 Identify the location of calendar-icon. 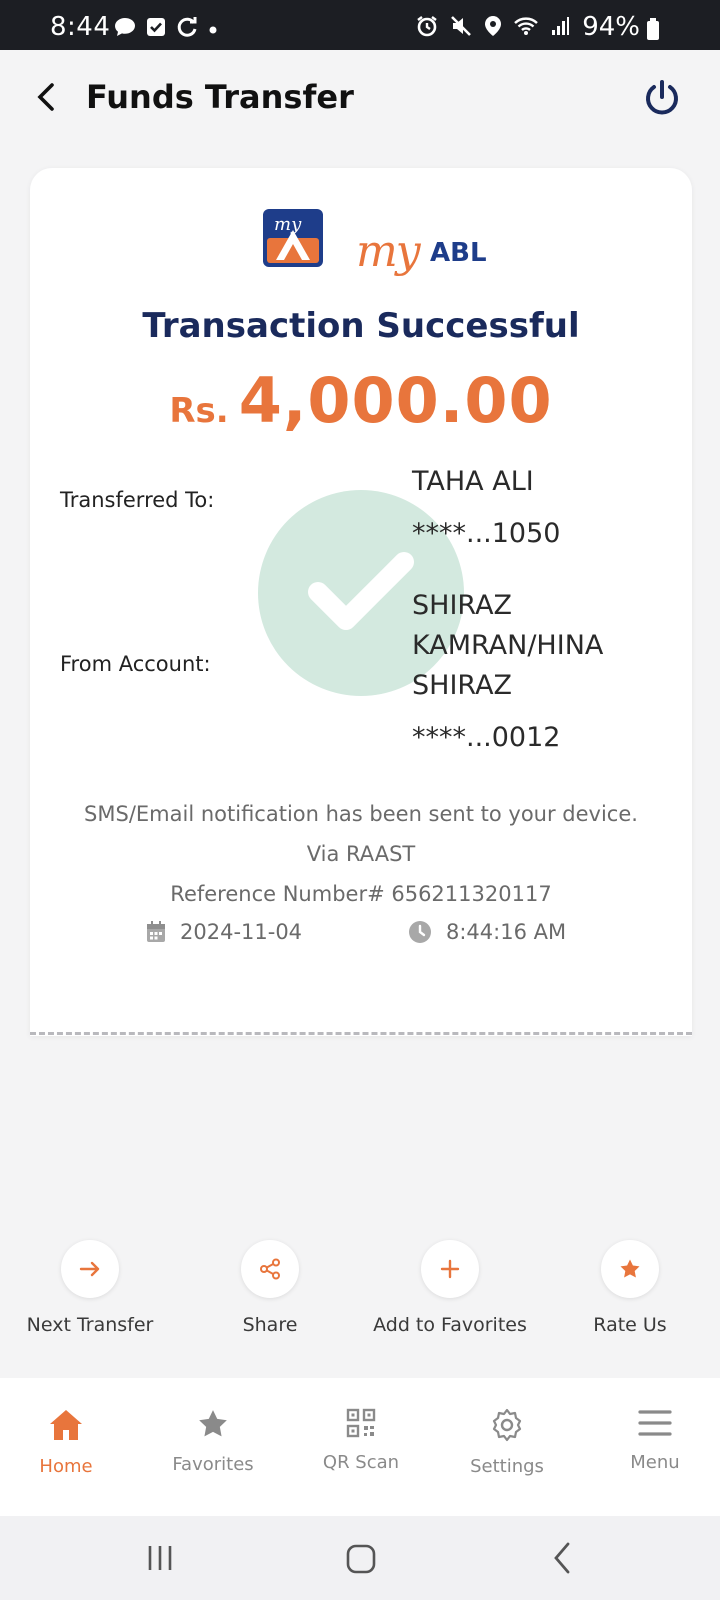
(156, 931).